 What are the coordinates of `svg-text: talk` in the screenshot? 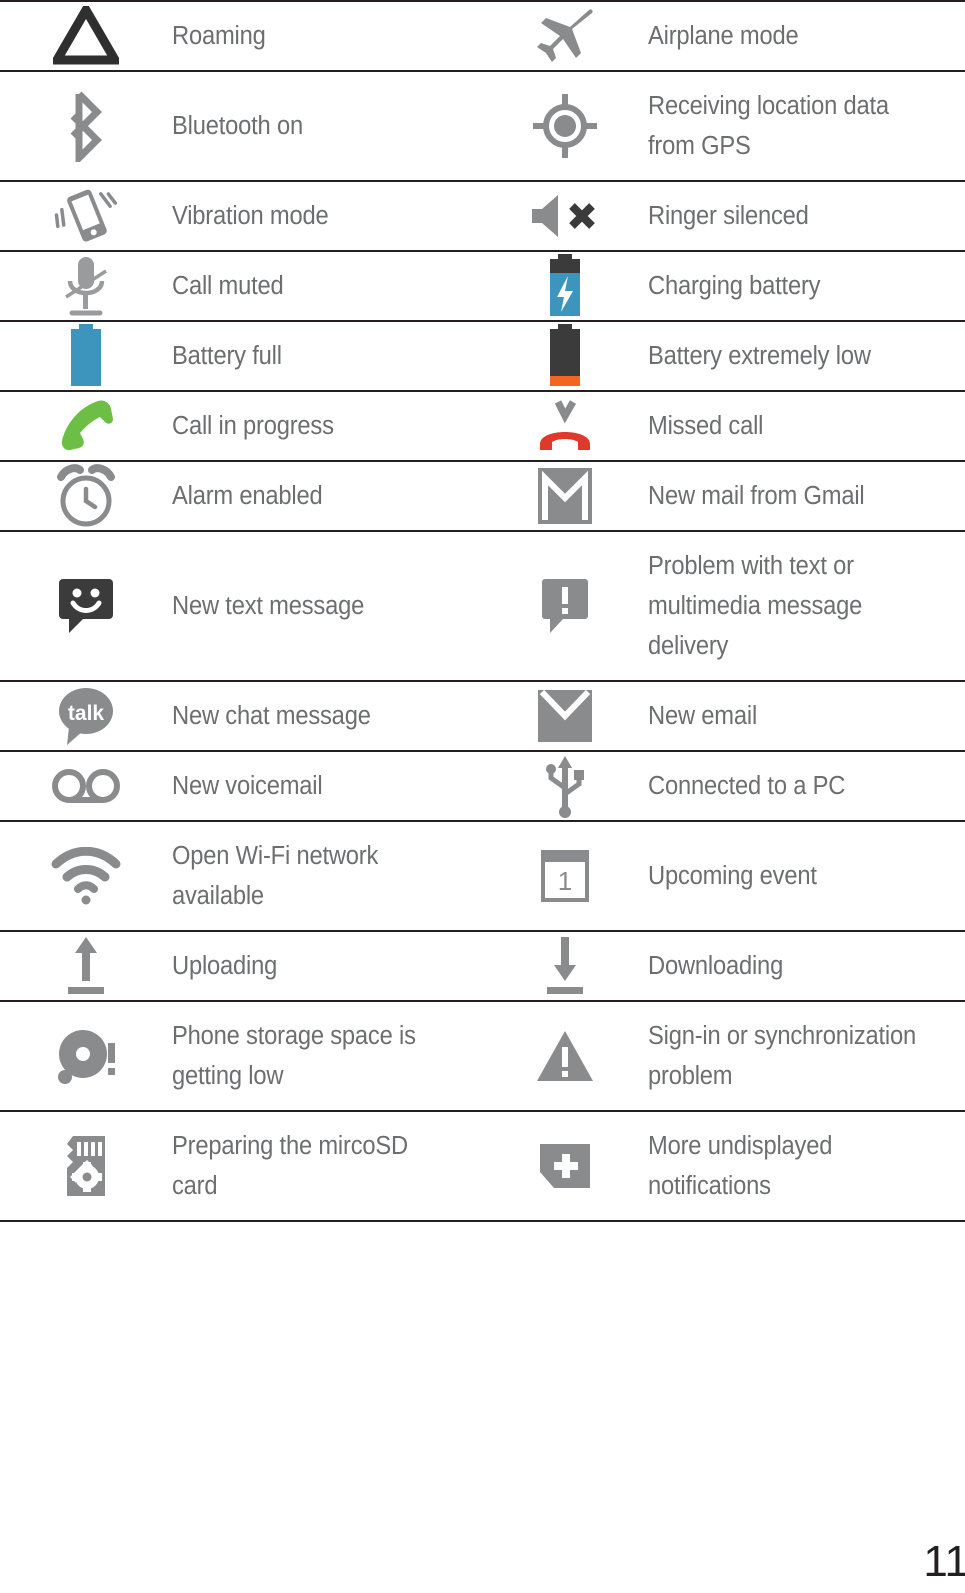 It's located at (86, 713).